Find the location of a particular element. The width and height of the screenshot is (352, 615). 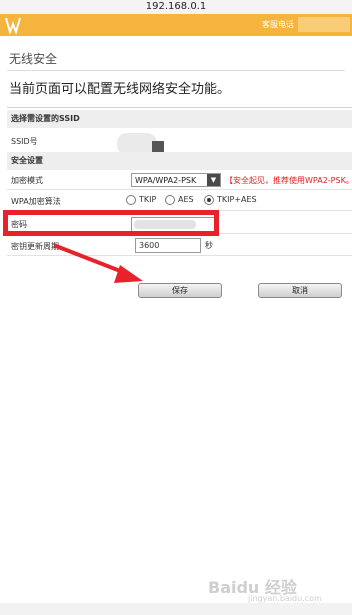

bottom-bar is located at coordinates (176, 609).